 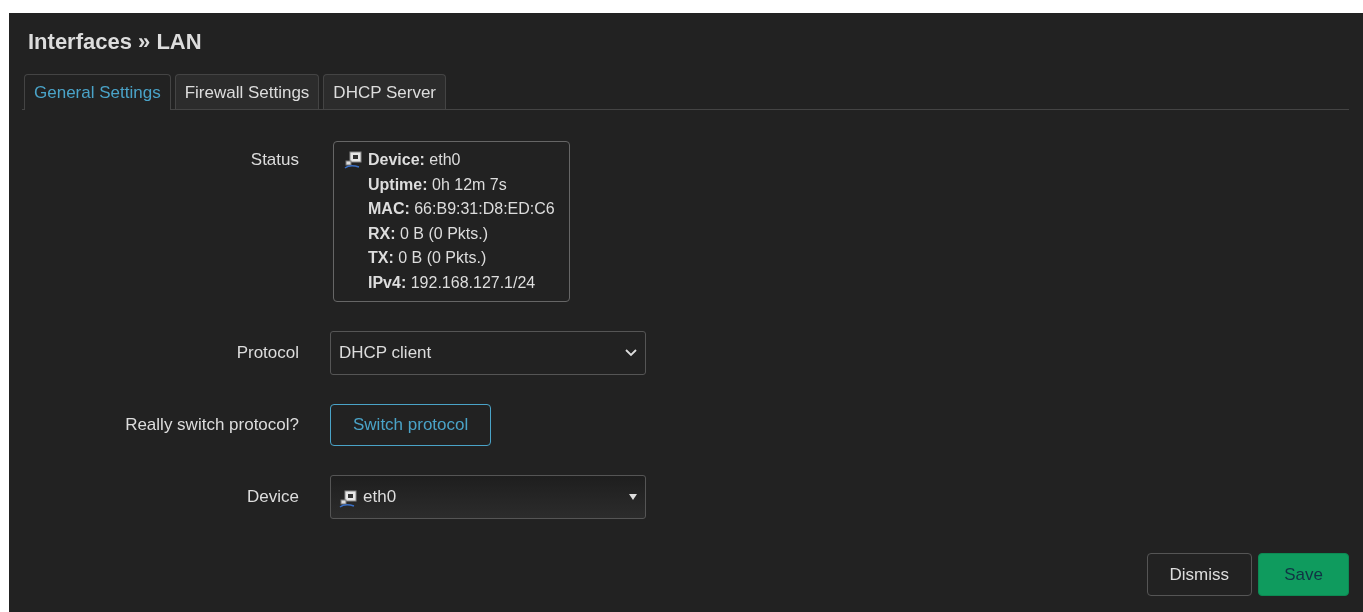 I want to click on switch-protocol-button: Switch protocol, so click(x=411, y=425).